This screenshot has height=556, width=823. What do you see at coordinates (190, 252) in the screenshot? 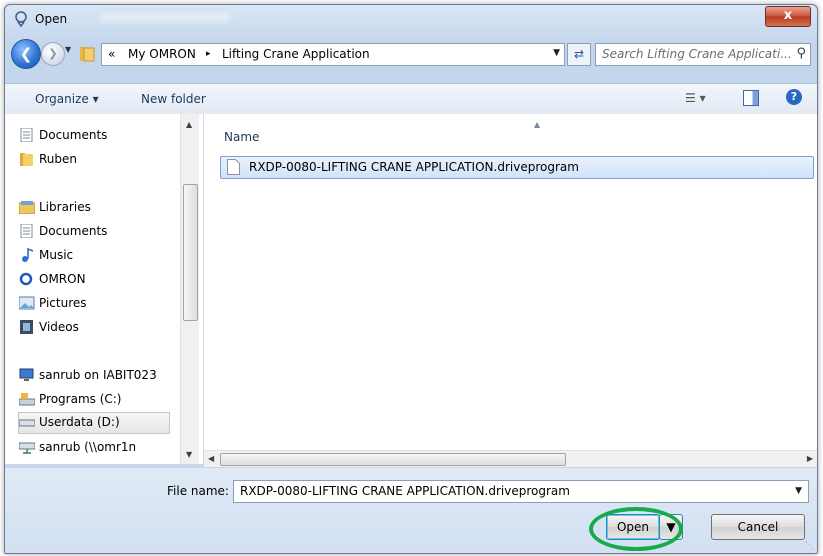
I see `scrollbar-thumb` at bounding box center [190, 252].